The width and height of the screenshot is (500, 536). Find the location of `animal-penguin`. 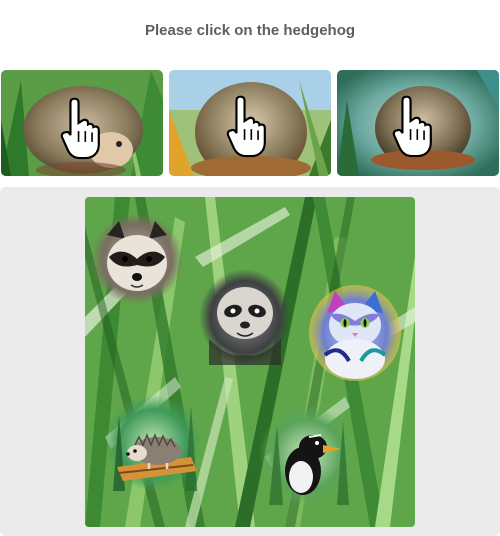

animal-penguin is located at coordinates (307, 455).